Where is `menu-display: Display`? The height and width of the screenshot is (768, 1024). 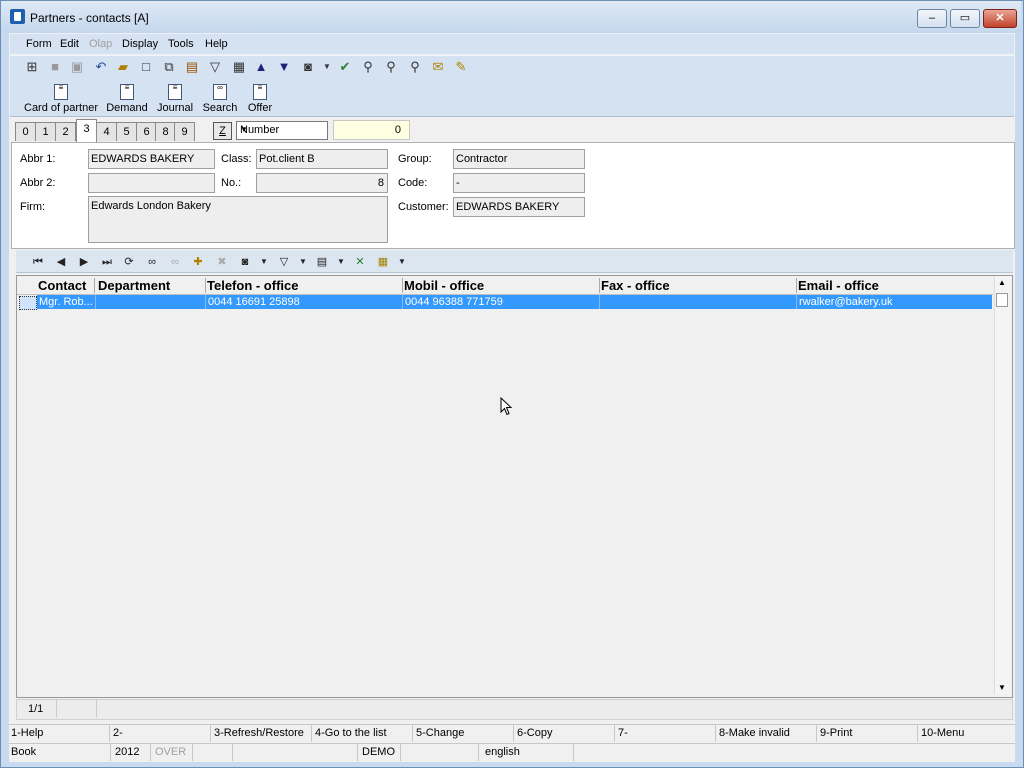 menu-display: Display is located at coordinates (140, 44).